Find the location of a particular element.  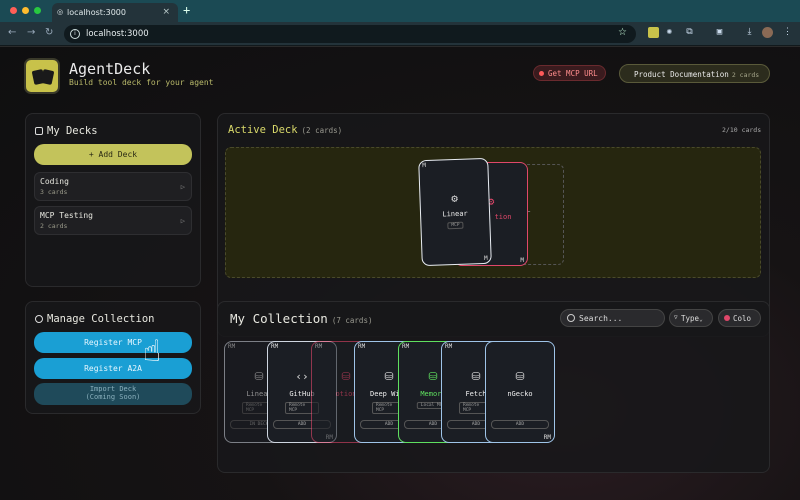

collection-count: (7 cards) is located at coordinates (352, 320).